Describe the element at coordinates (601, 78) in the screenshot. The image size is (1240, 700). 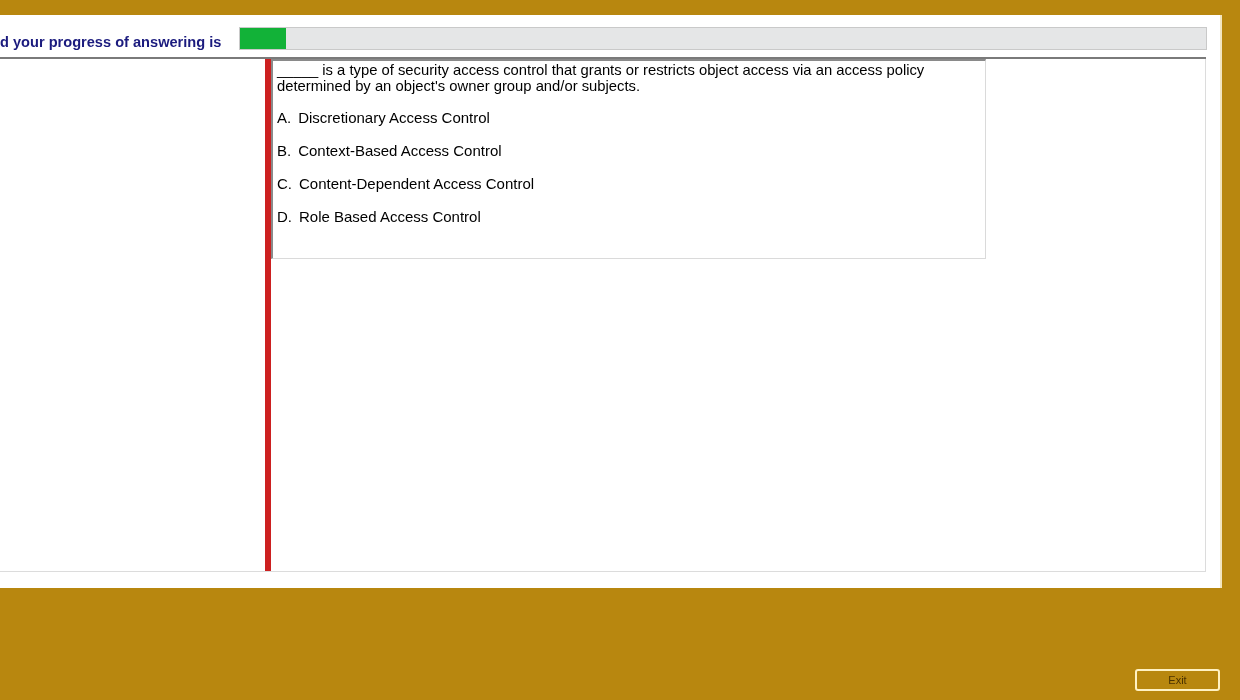
I see `question-text: _____ is a type of security access control that grants or restricts object access via an access policy determined by an object's owner group and/or subjects.` at that location.